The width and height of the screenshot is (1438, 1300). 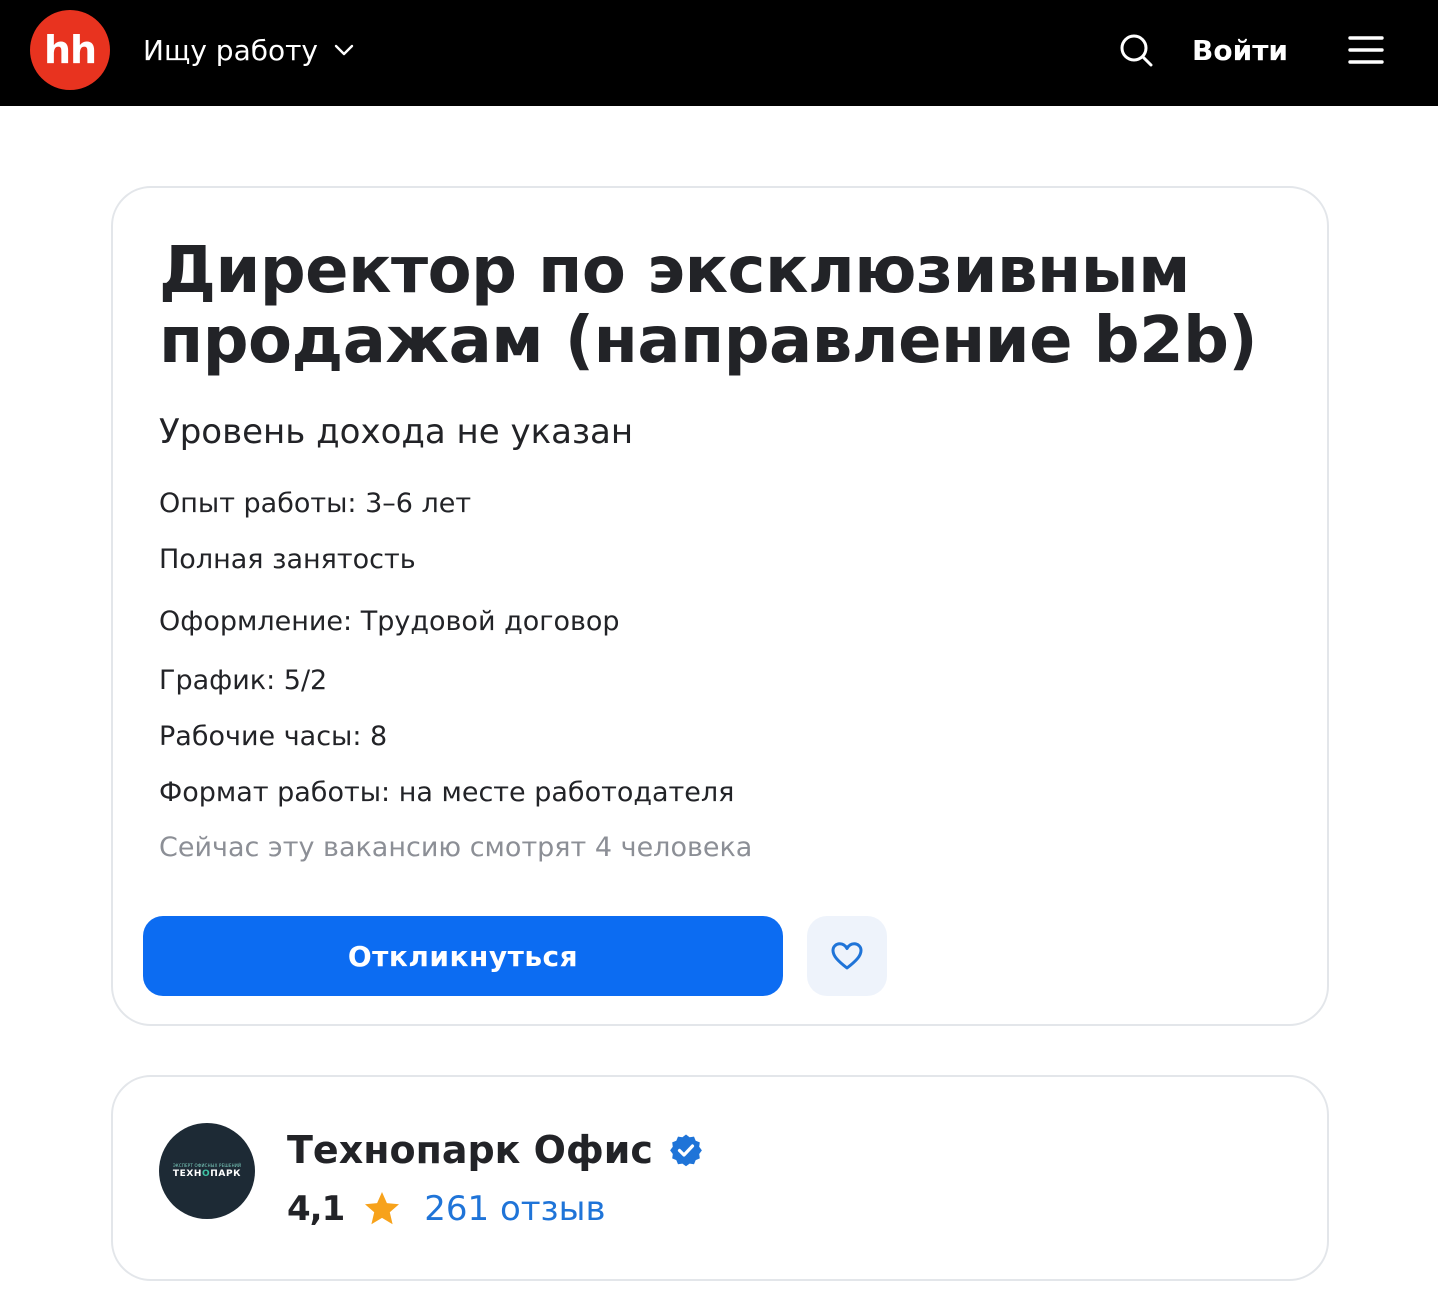 I want to click on logo-text: hh, so click(x=70, y=50).